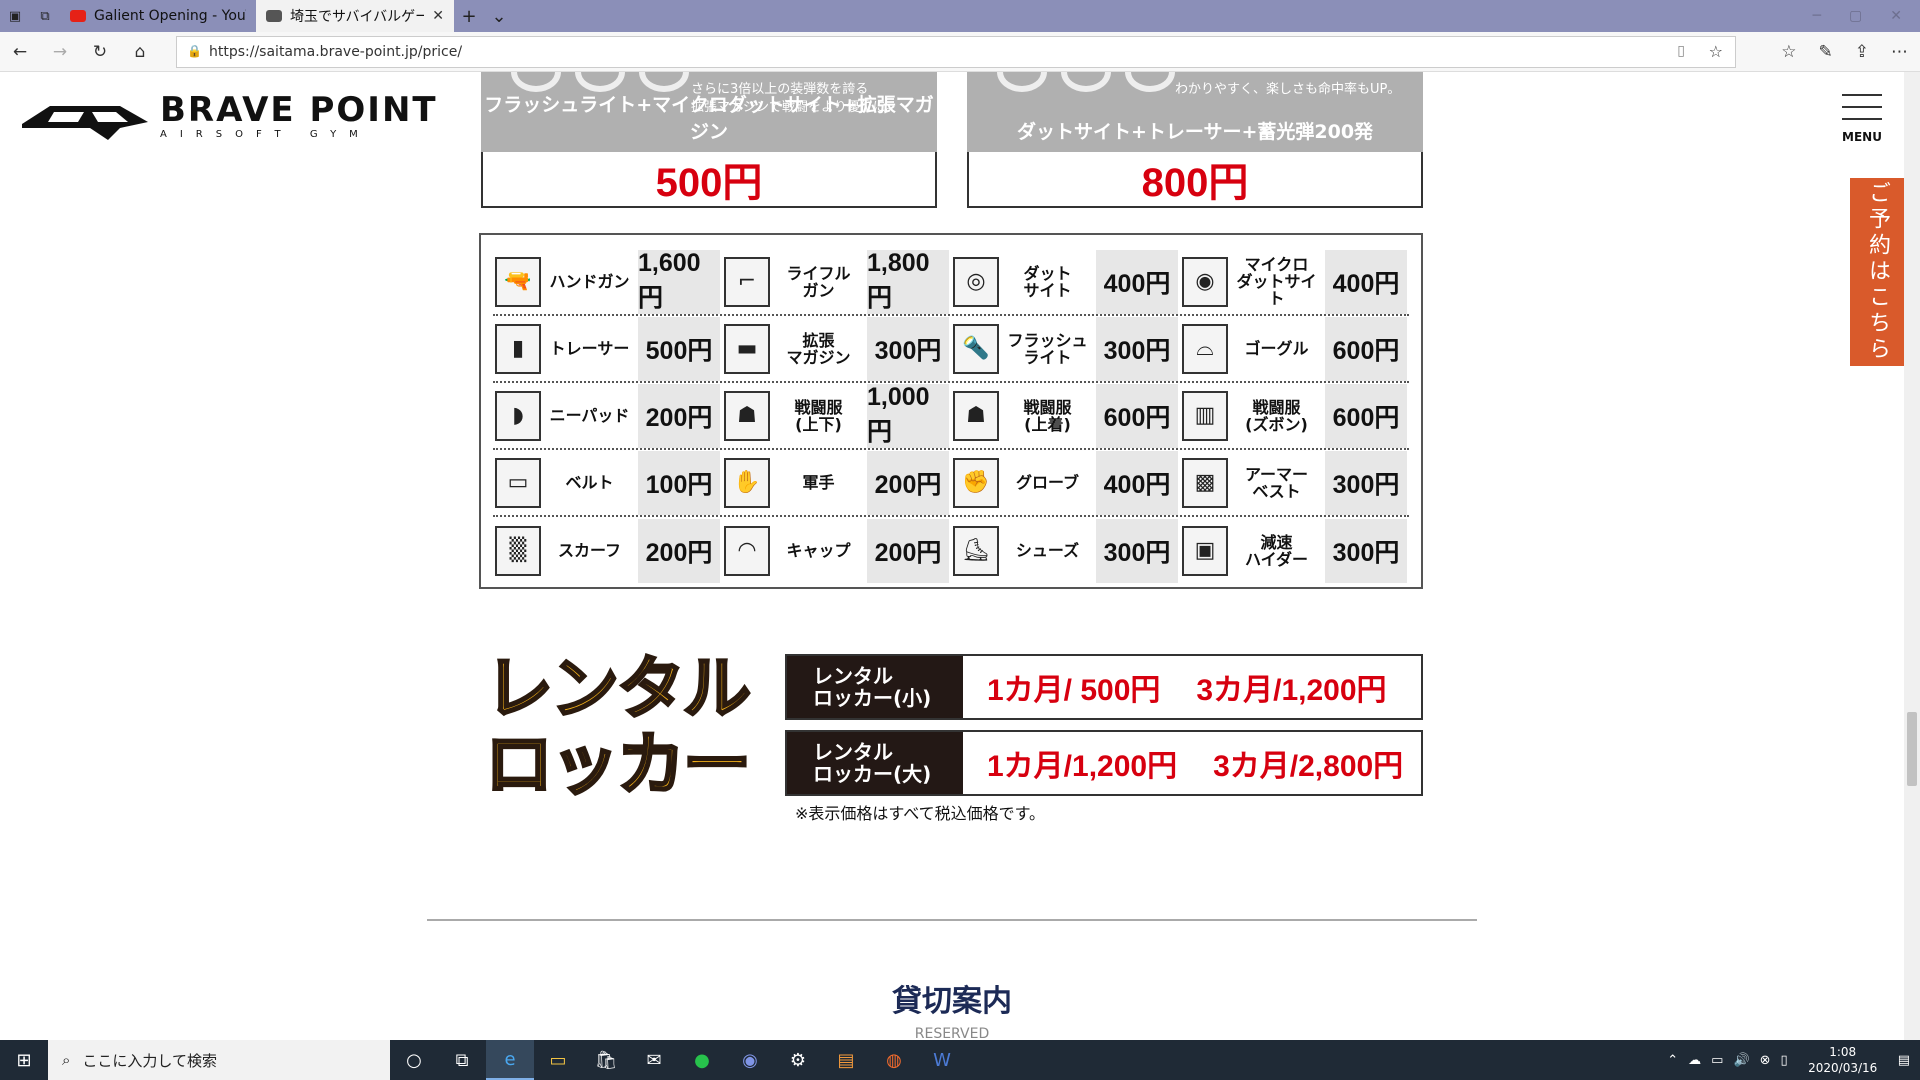 The image size is (1920, 1080). What do you see at coordinates (589, 348) in the screenshot?
I see `rental-item-name: トレーサー` at bounding box center [589, 348].